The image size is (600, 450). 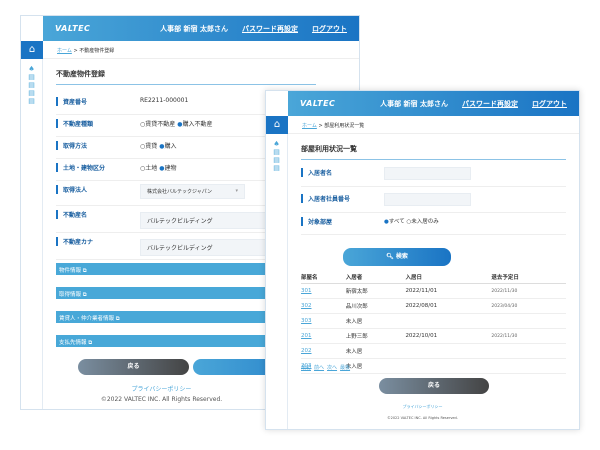 I want to click on table-row: 202 未入居, so click(x=433, y=351).